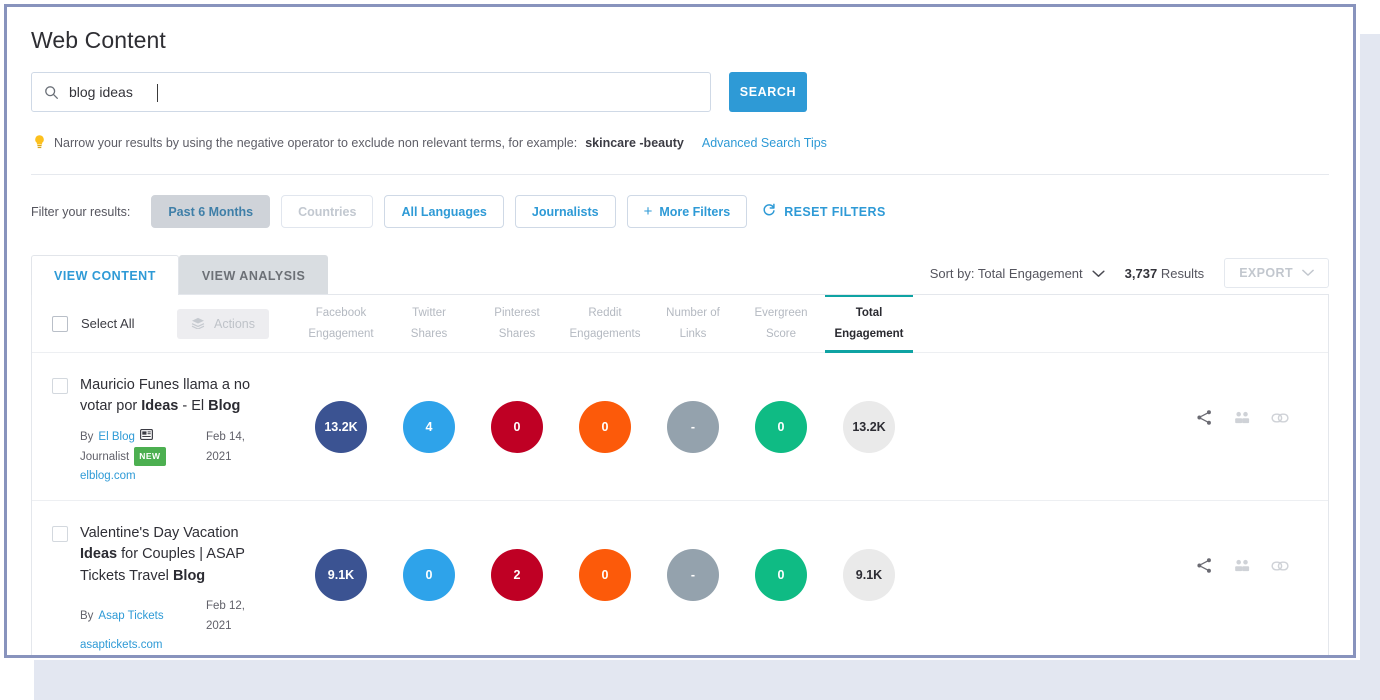 This screenshot has width=1380, height=700. I want to click on search-button: SEARCH, so click(768, 92).